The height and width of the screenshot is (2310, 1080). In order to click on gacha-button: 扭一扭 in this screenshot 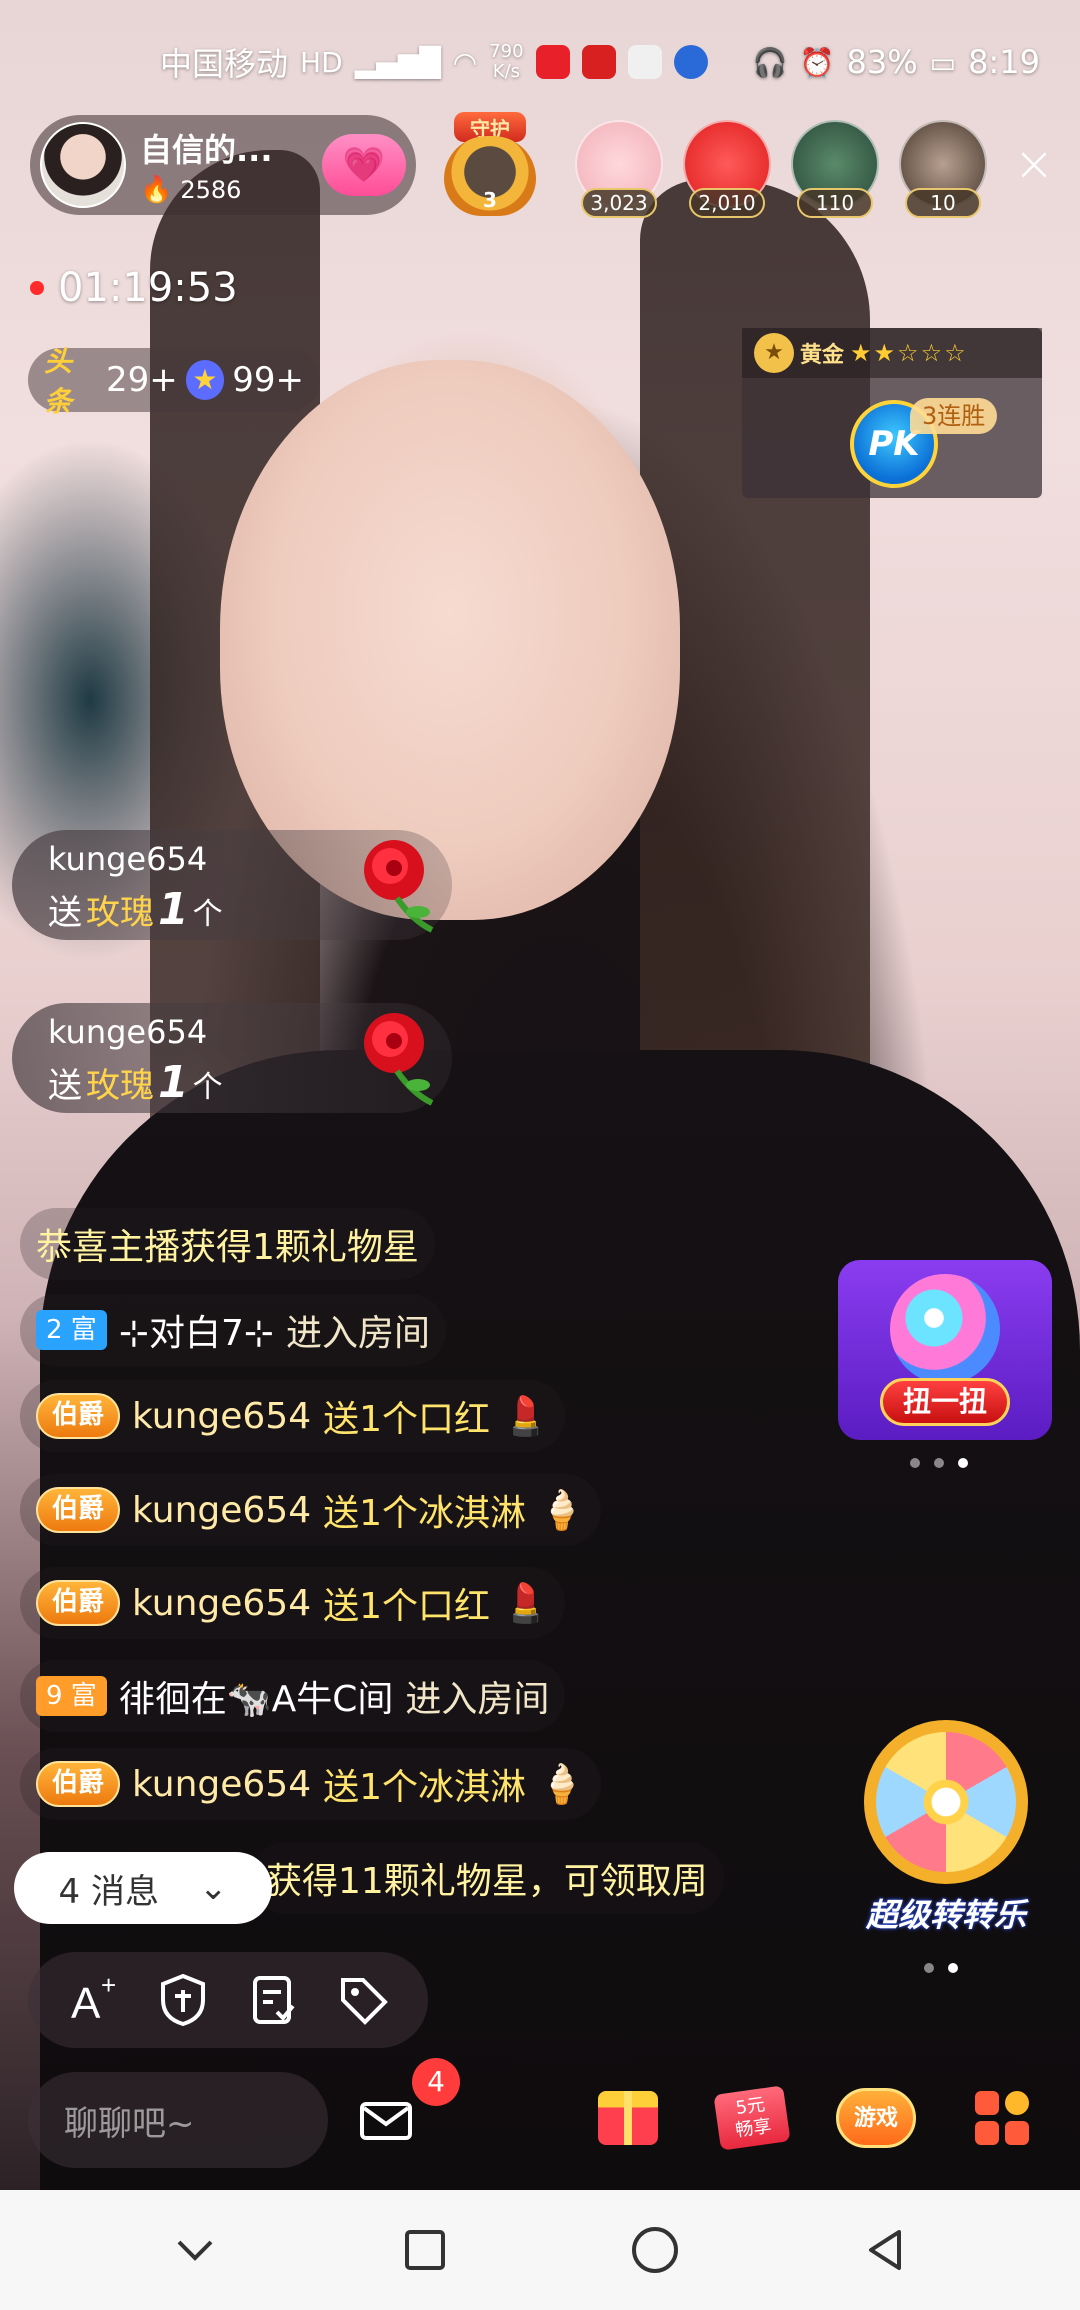, I will do `click(945, 1402)`.